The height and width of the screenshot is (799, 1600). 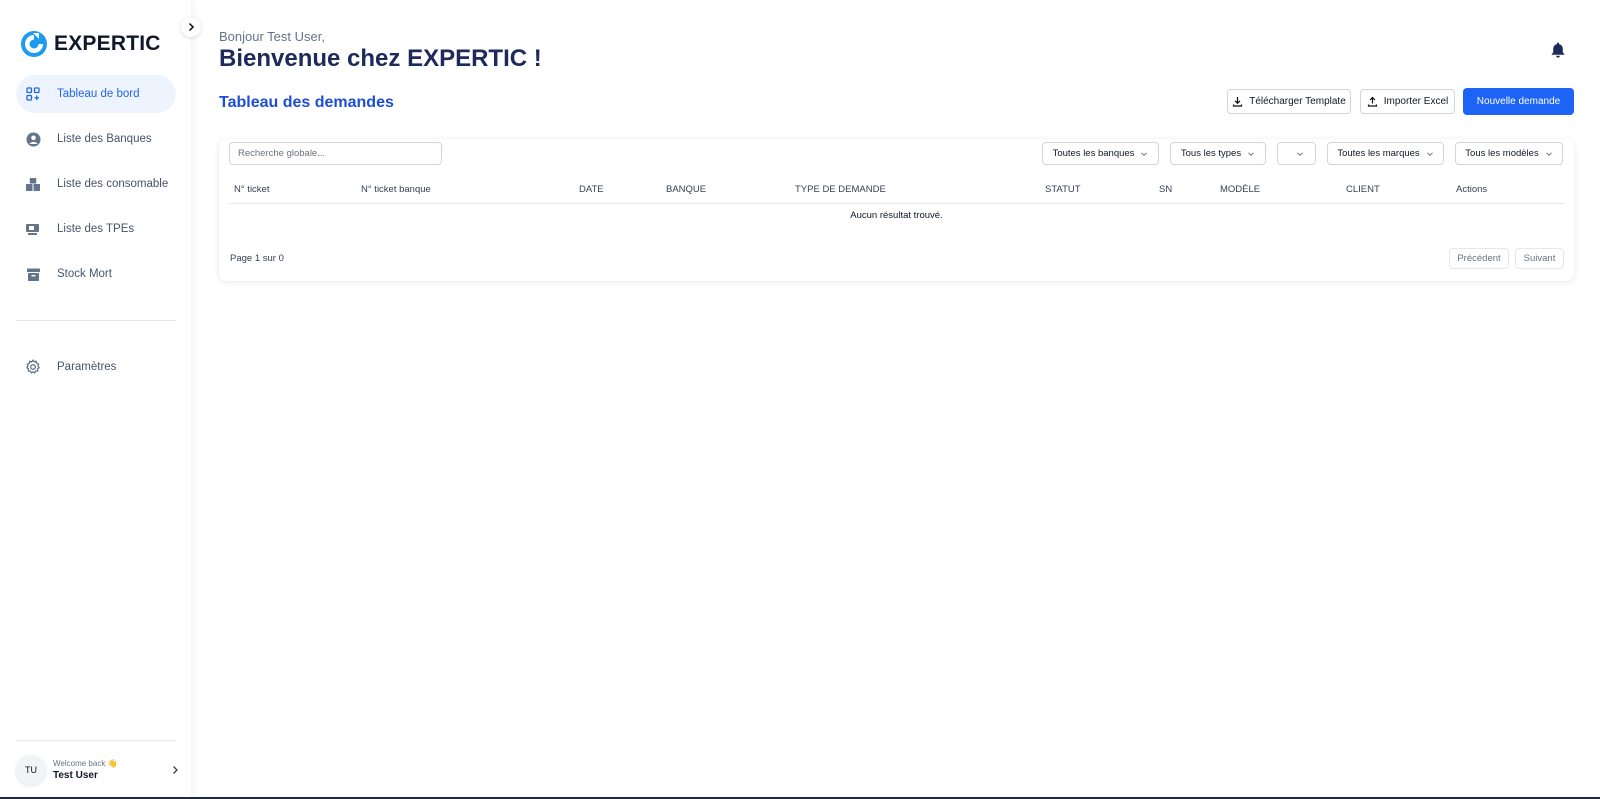 I want to click on previous-page-button: Précédent, so click(x=1479, y=258).